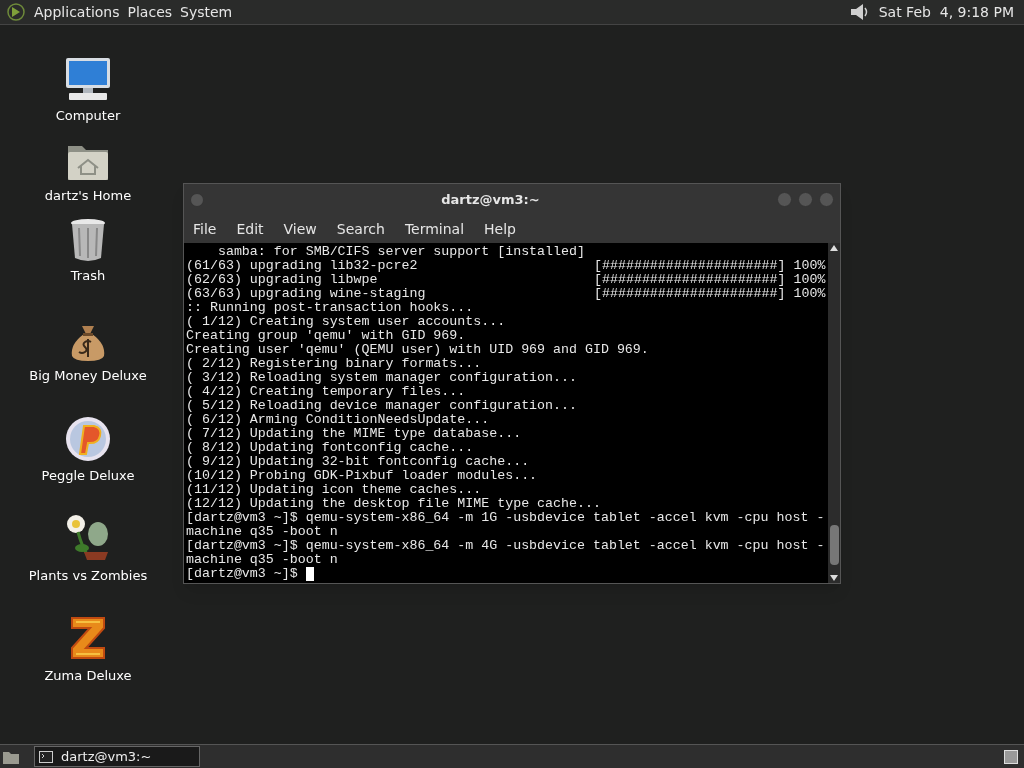  Describe the element at coordinates (326, 336) in the screenshot. I see `terminal-line: Creating group 'qemu' with GID 969.` at that location.